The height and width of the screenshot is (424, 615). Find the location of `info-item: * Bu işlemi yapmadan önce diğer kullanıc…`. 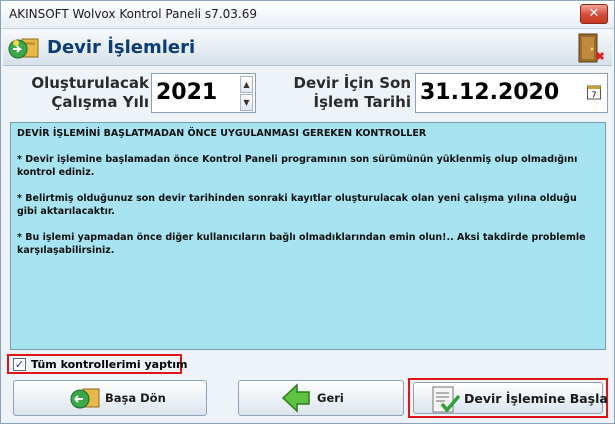

info-item: * Bu işlemi yapmadan önce diğer kullanıc… is located at coordinates (301, 244).